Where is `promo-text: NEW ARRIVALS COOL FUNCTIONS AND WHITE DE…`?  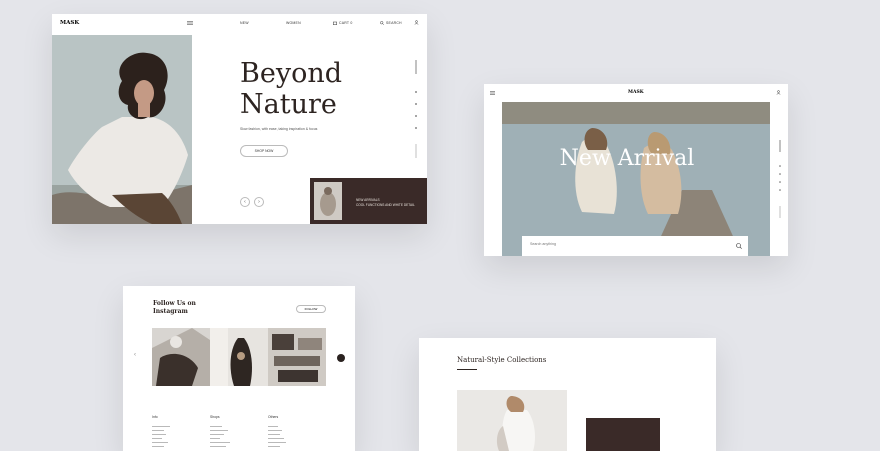
promo-text: NEW ARRIVALS COOL FUNCTIONS AND WHITE DE… is located at coordinates (387, 203).